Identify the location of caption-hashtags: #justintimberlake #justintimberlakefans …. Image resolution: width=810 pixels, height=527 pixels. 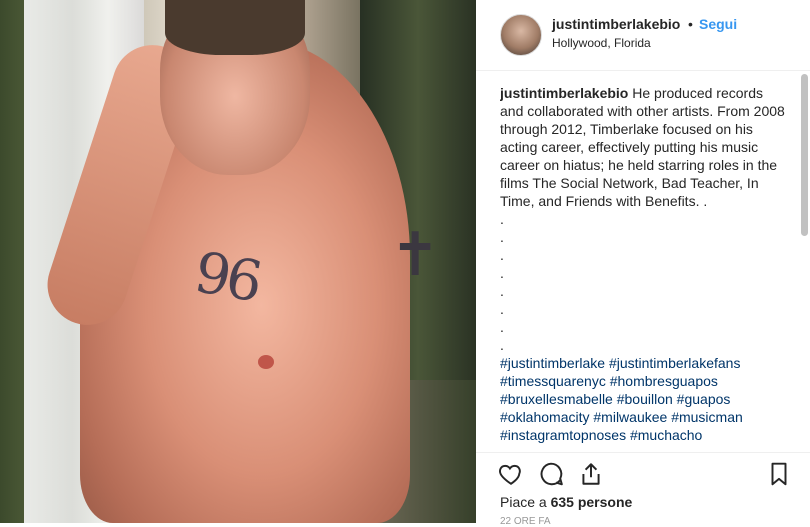
(645, 399).